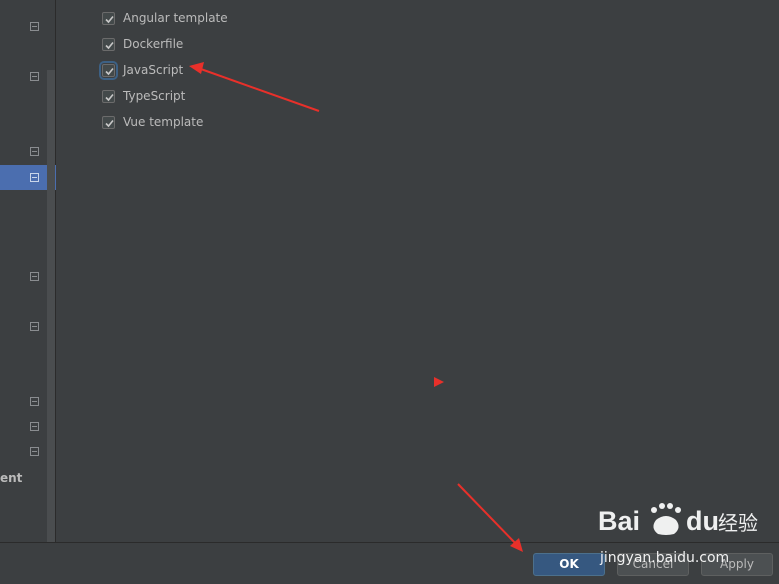 Image resolution: width=779 pixels, height=584 pixels. Describe the element at coordinates (569, 564) in the screenshot. I see `ok-button: OK` at that location.